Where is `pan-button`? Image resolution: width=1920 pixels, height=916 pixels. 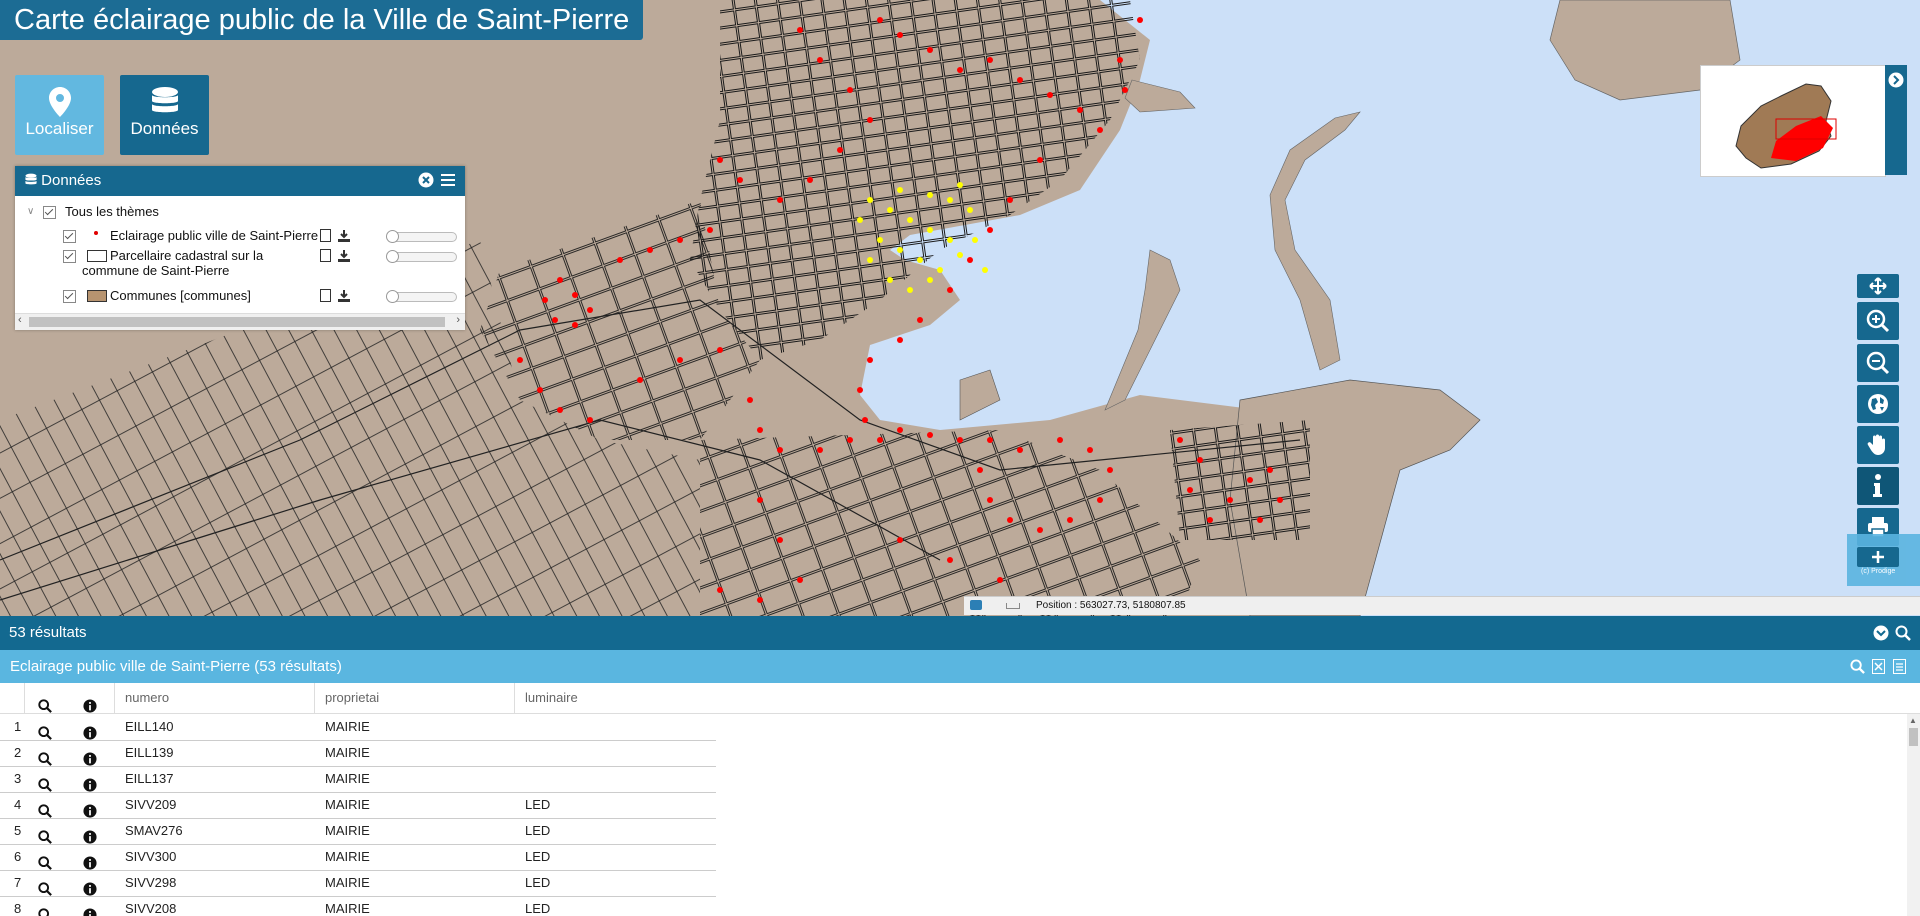
pan-button is located at coordinates (1878, 286).